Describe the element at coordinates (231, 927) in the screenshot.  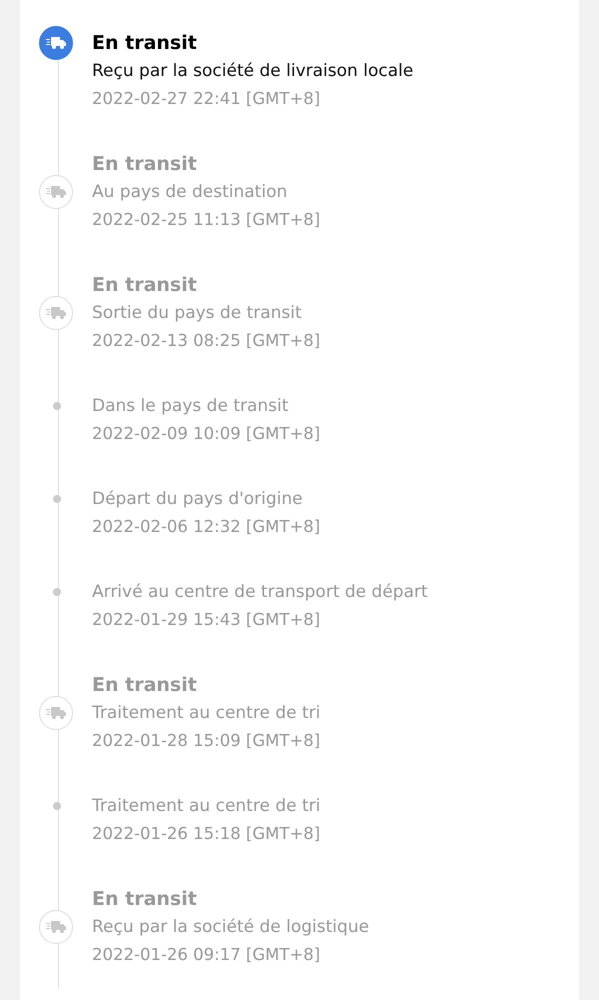
I see `event-description: Reçu par la société de logistique` at that location.